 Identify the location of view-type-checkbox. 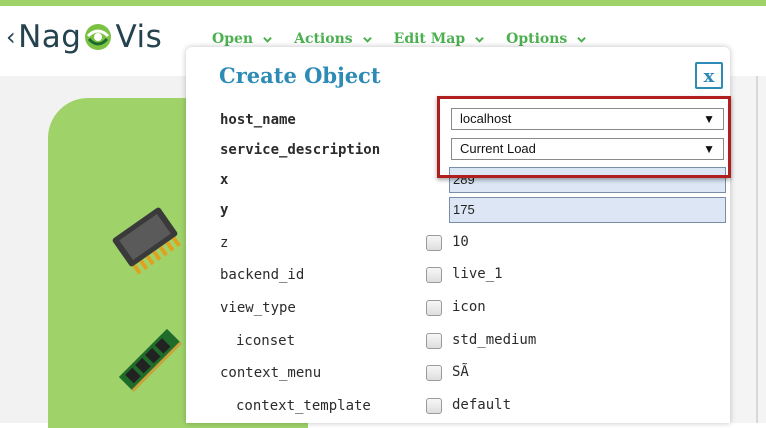
(434, 308).